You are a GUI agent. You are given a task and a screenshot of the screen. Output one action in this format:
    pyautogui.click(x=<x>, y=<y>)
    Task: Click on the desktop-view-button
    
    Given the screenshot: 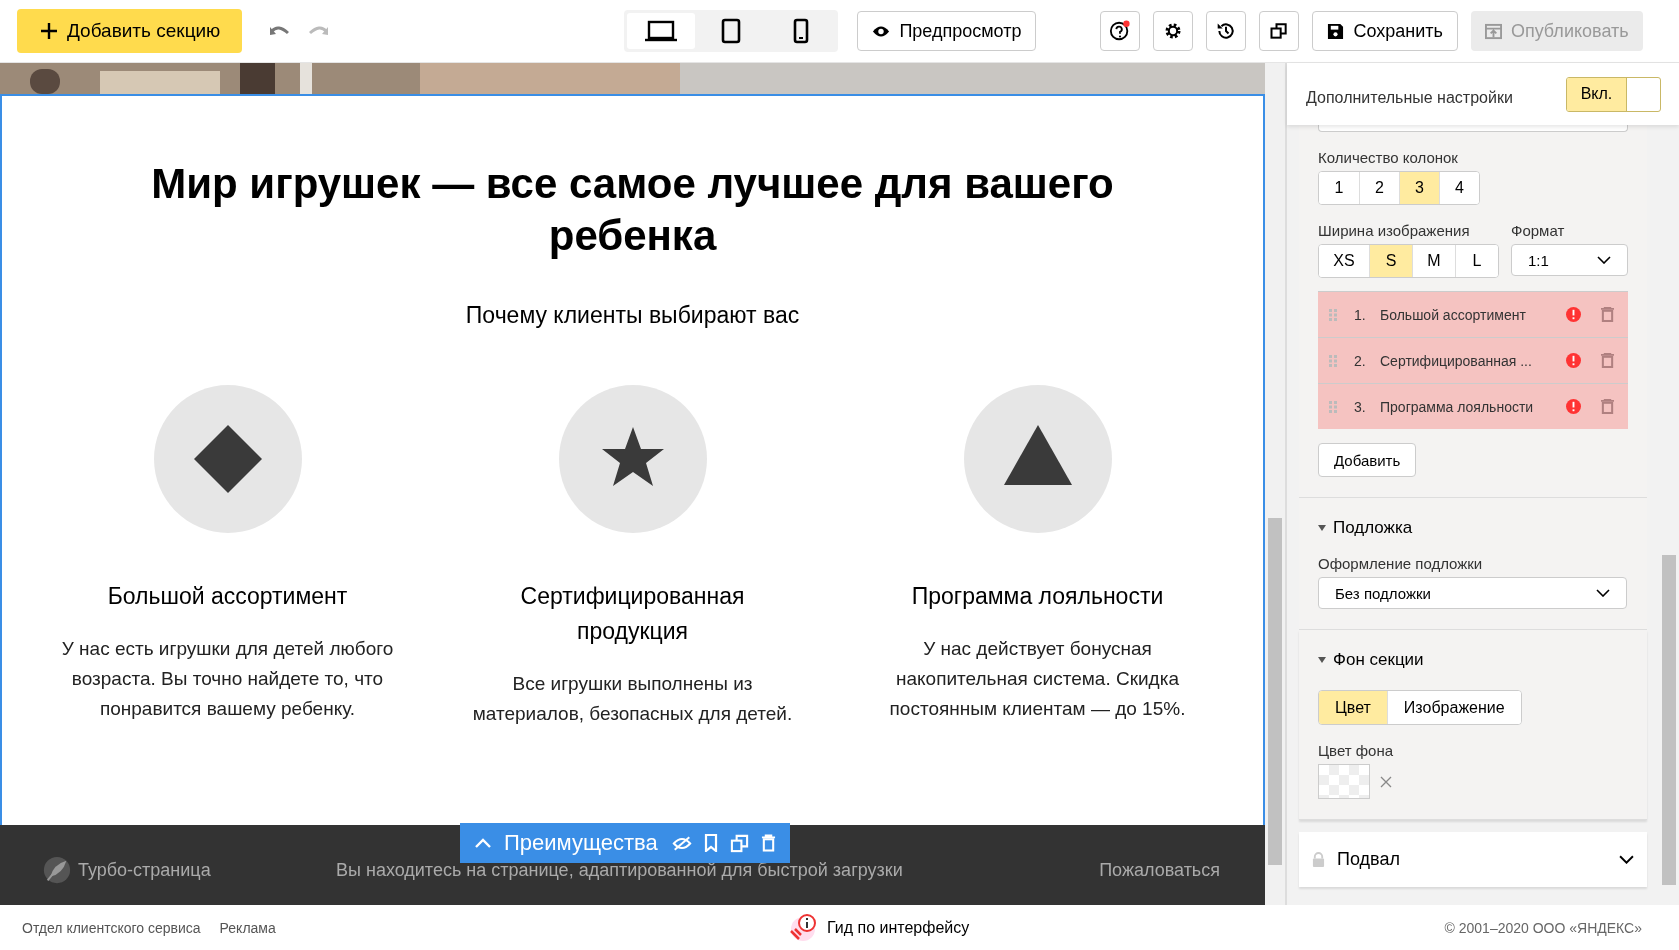 What is the action you would take?
    pyautogui.click(x=661, y=31)
    